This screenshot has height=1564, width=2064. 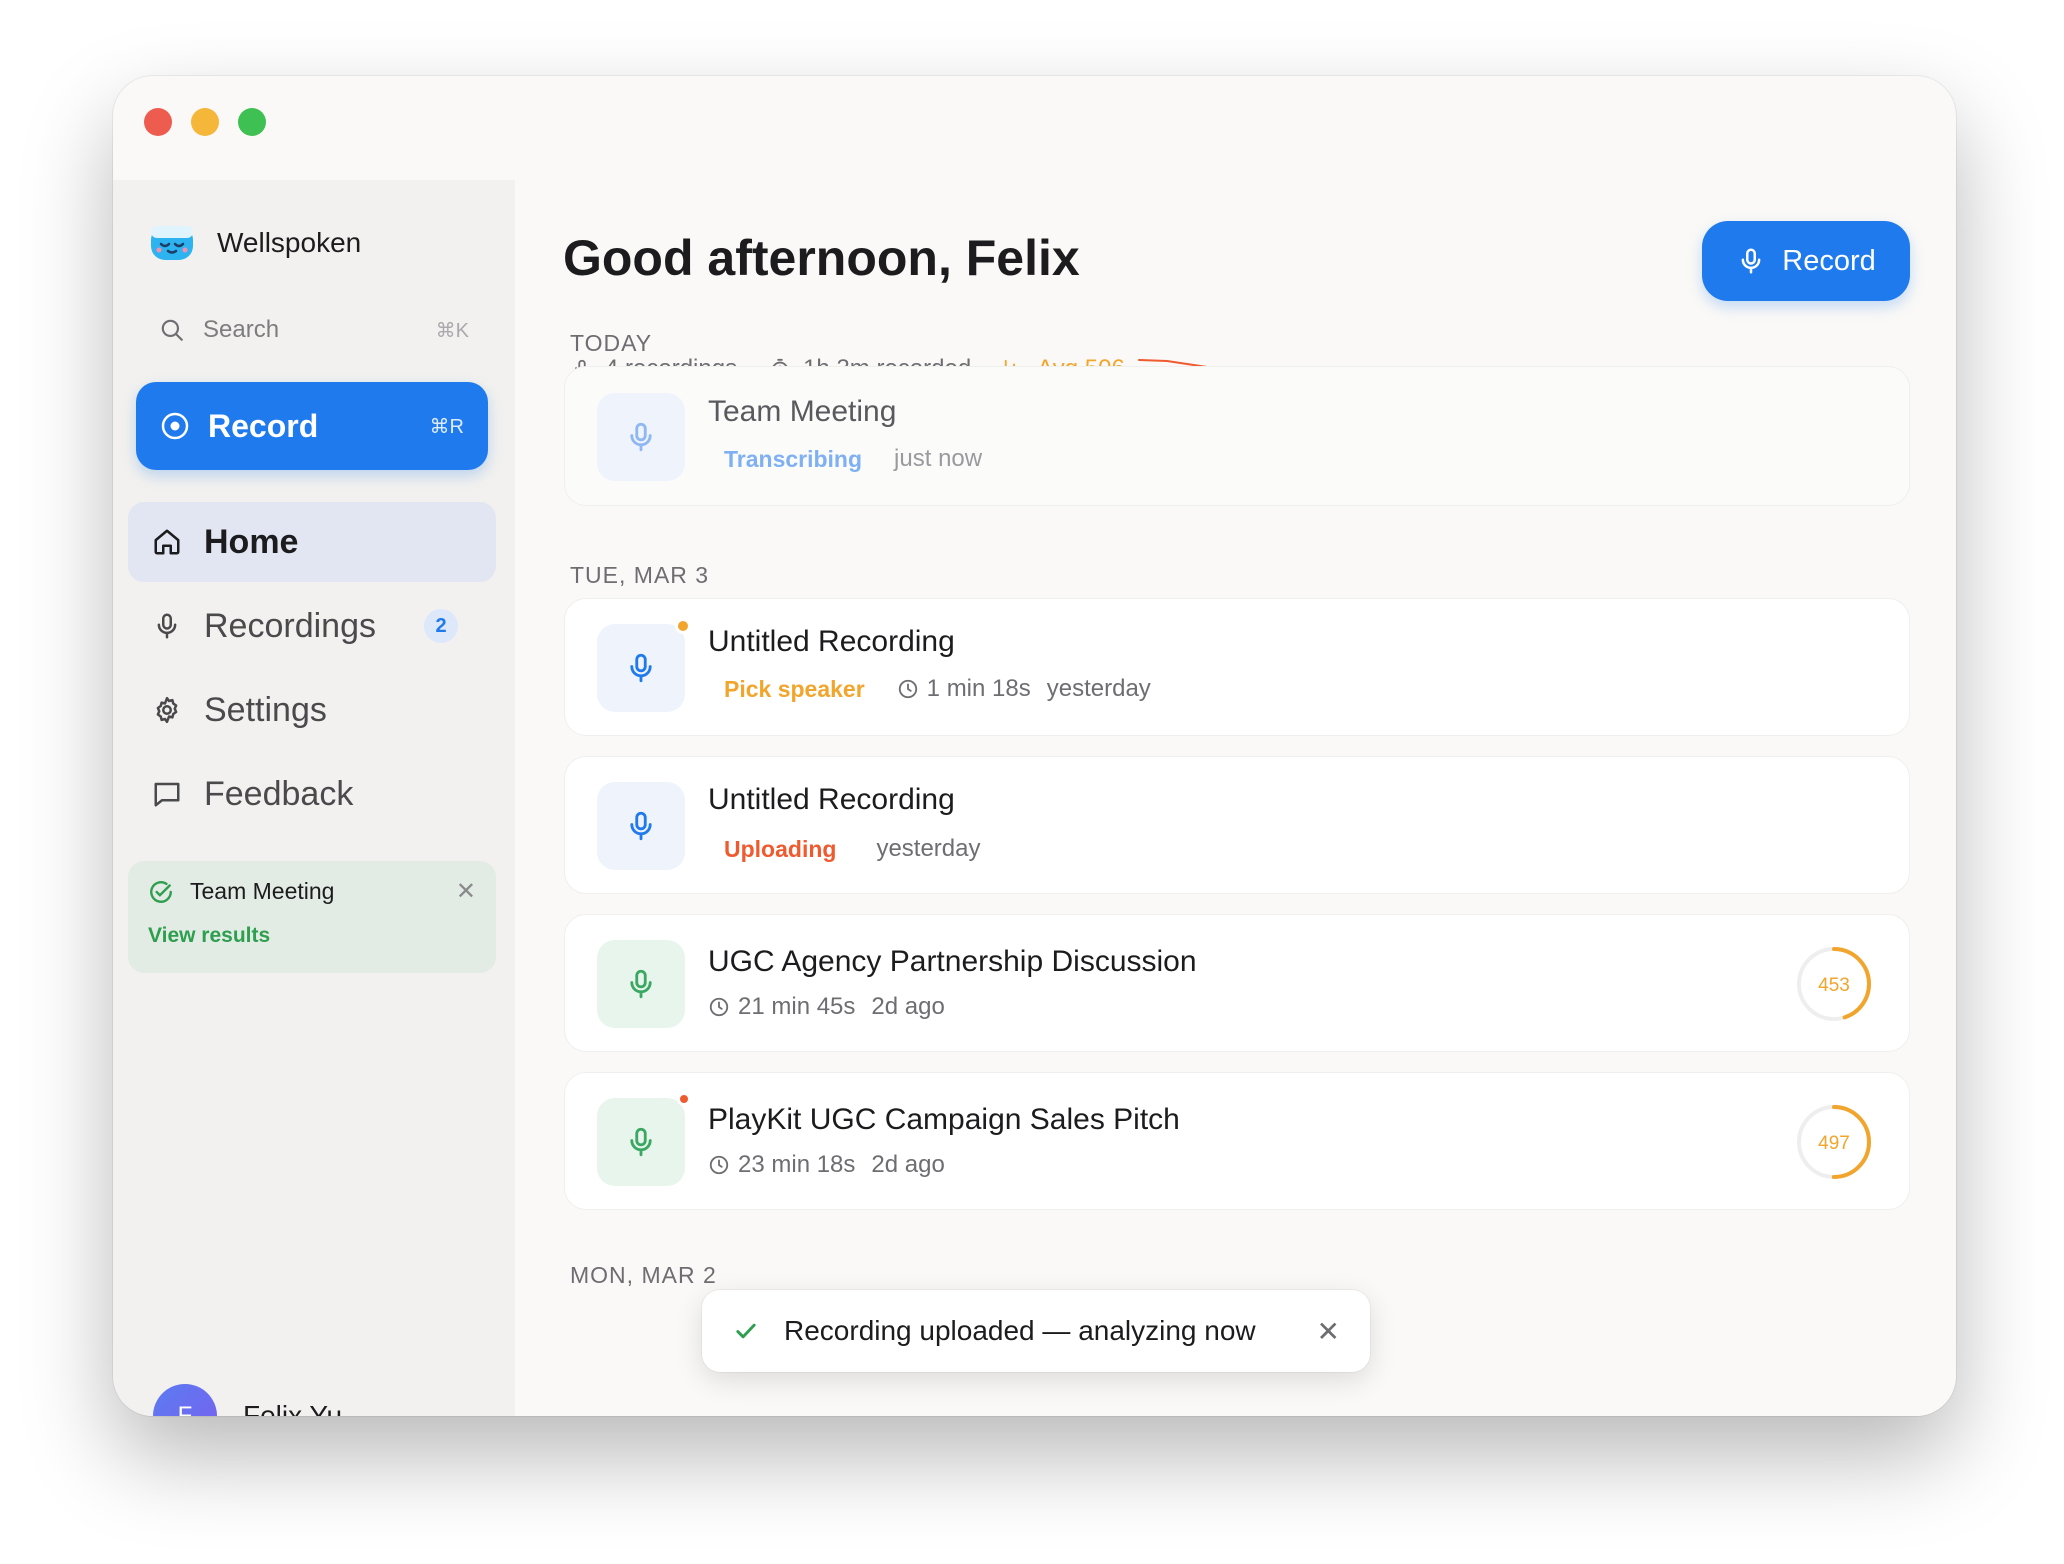 I want to click on recording-duration: 1 min 18s, so click(x=964, y=689).